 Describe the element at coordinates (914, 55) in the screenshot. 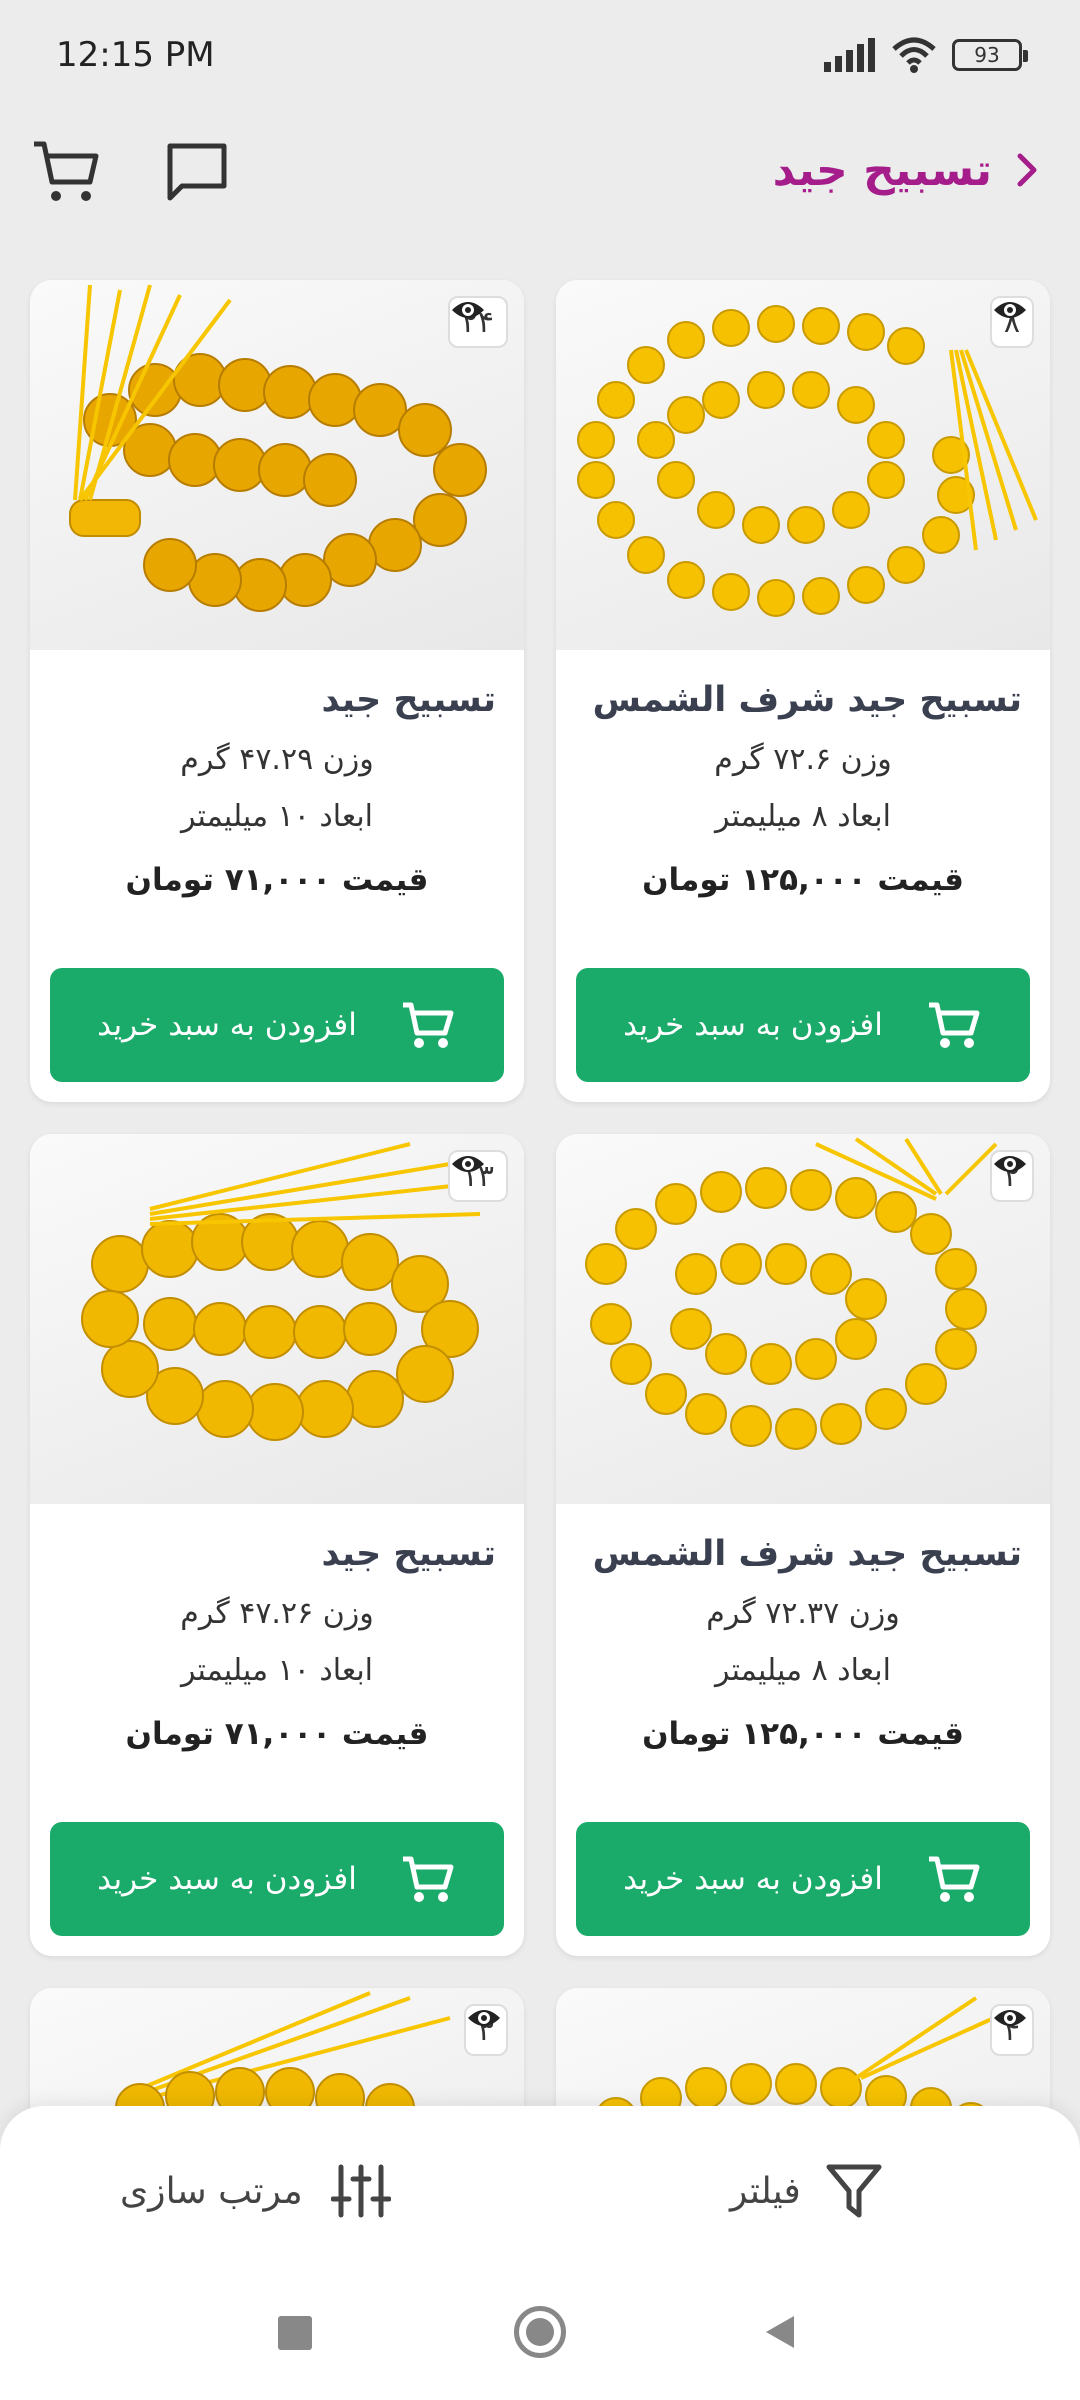

I see `wifi-icon` at that location.